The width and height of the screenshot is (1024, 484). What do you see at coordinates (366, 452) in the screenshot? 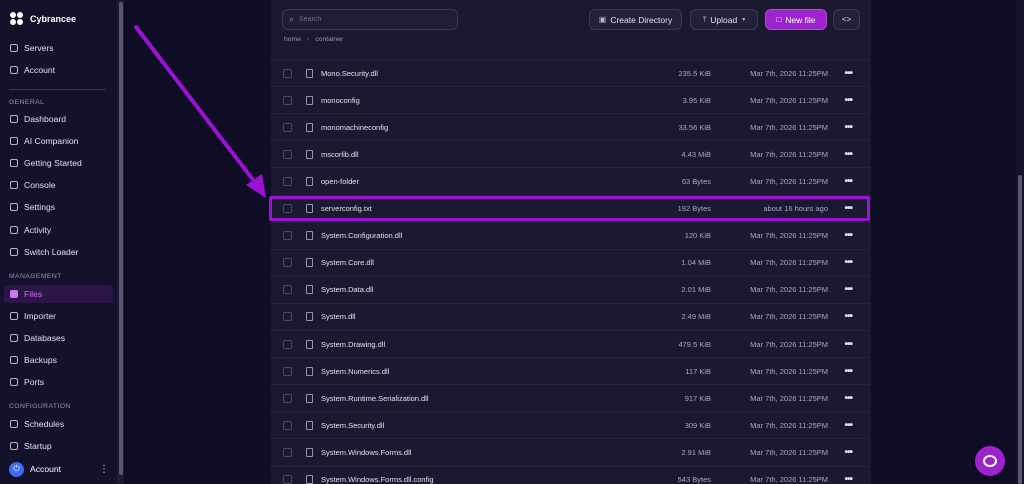
I see `file-name: System.Windows.Forms.dll` at bounding box center [366, 452].